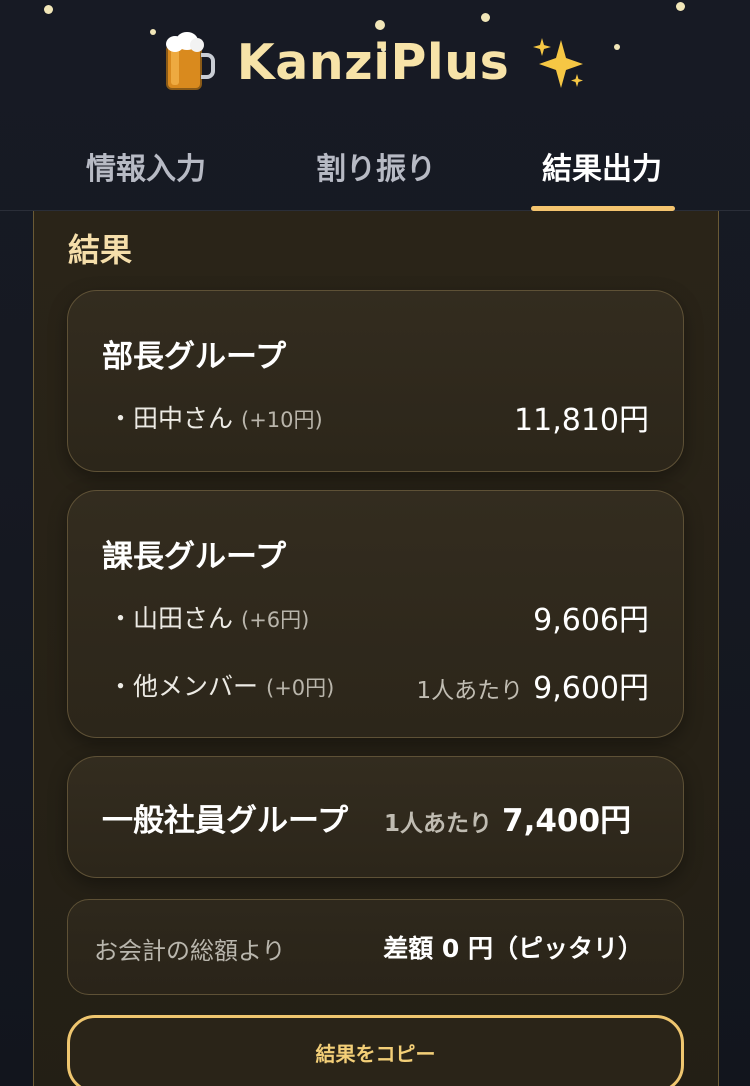 Image resolution: width=750 pixels, height=1086 pixels. I want to click on member-row: ・山田さん (+6円), so click(208, 617).